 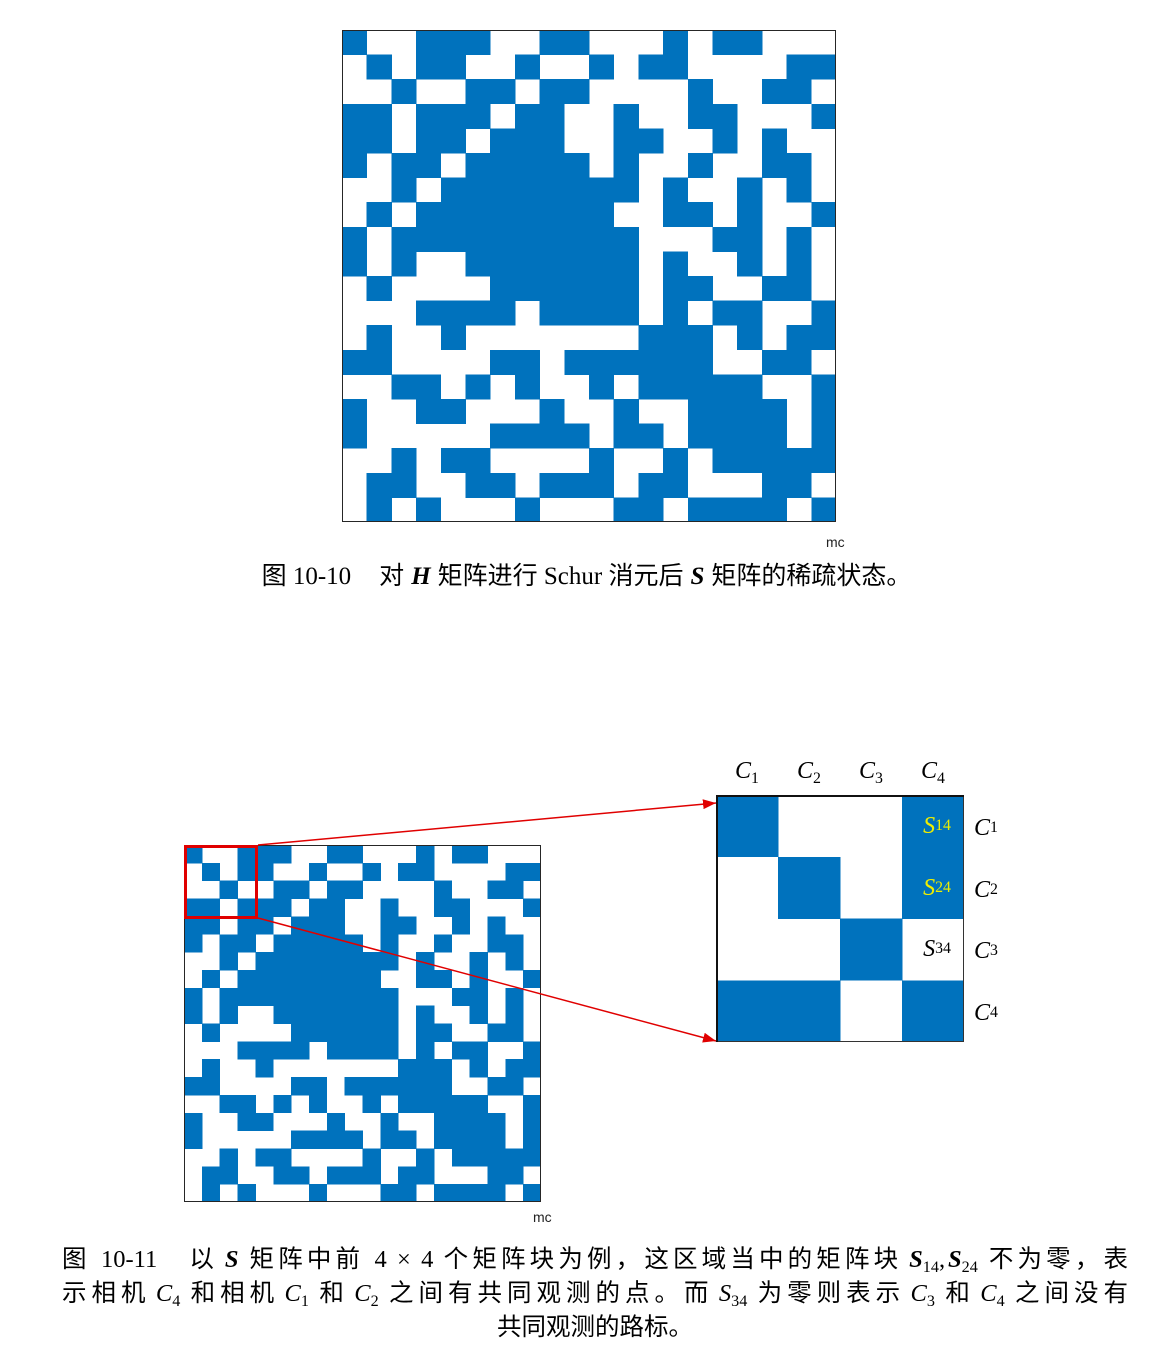 What do you see at coordinates (992, 1294) in the screenshot?
I see `camera-symbol-c4: C4` at bounding box center [992, 1294].